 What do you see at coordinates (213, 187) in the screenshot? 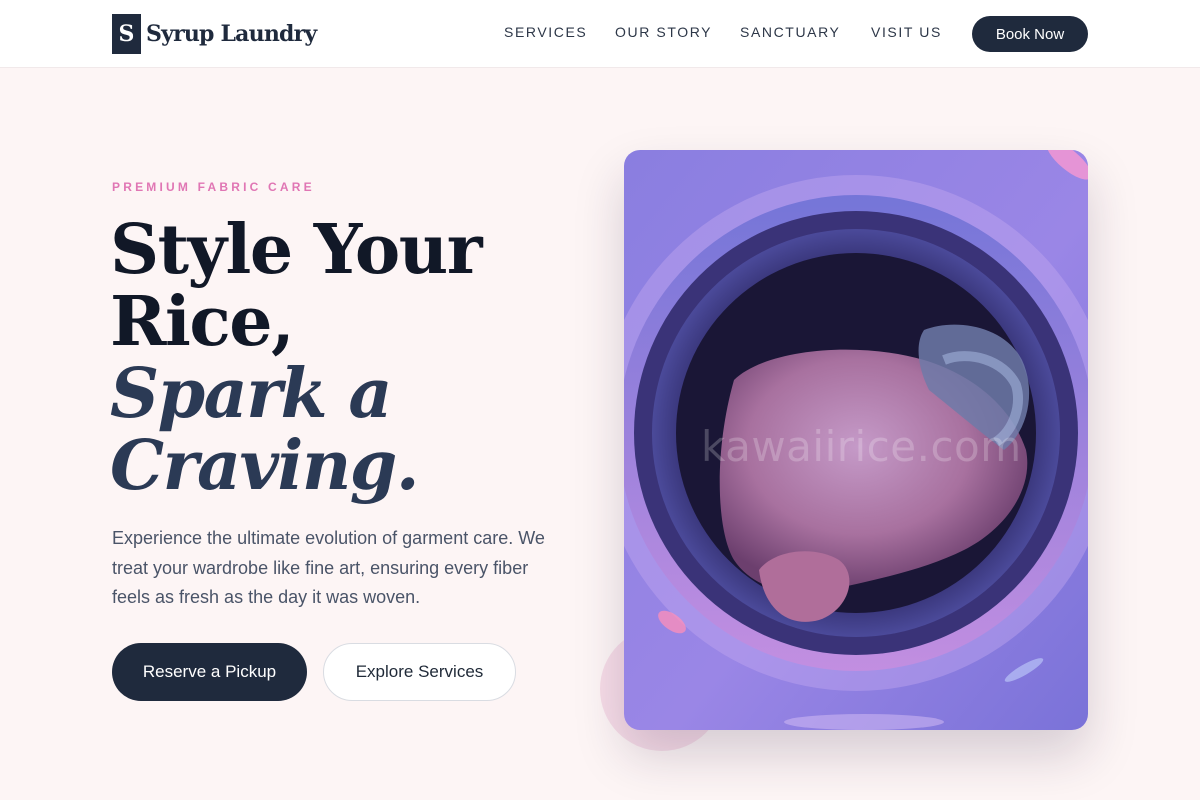
I see `hero-eyebrow: PREMIUM FABRIC CARE` at bounding box center [213, 187].